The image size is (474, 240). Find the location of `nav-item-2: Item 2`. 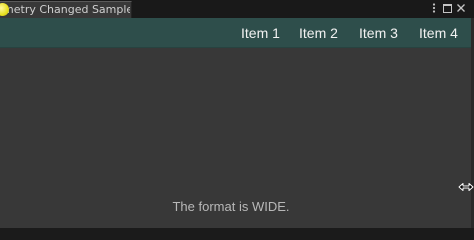

nav-item-2: Item 2 is located at coordinates (318, 33).